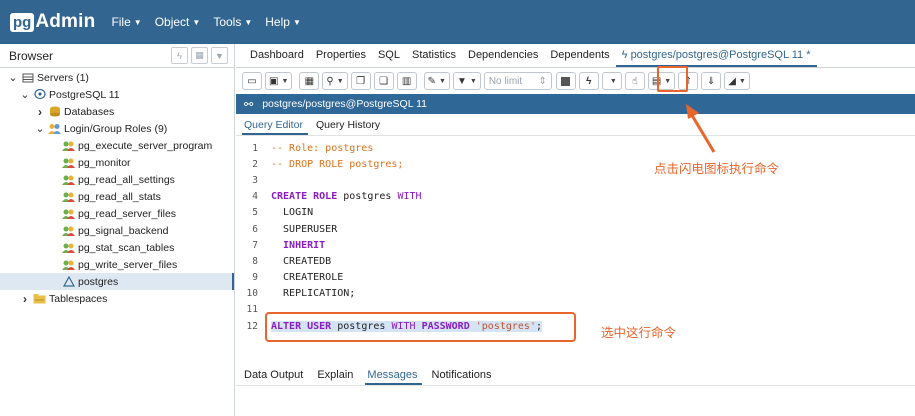  I want to click on tree-item-label: postgres, so click(98, 281).